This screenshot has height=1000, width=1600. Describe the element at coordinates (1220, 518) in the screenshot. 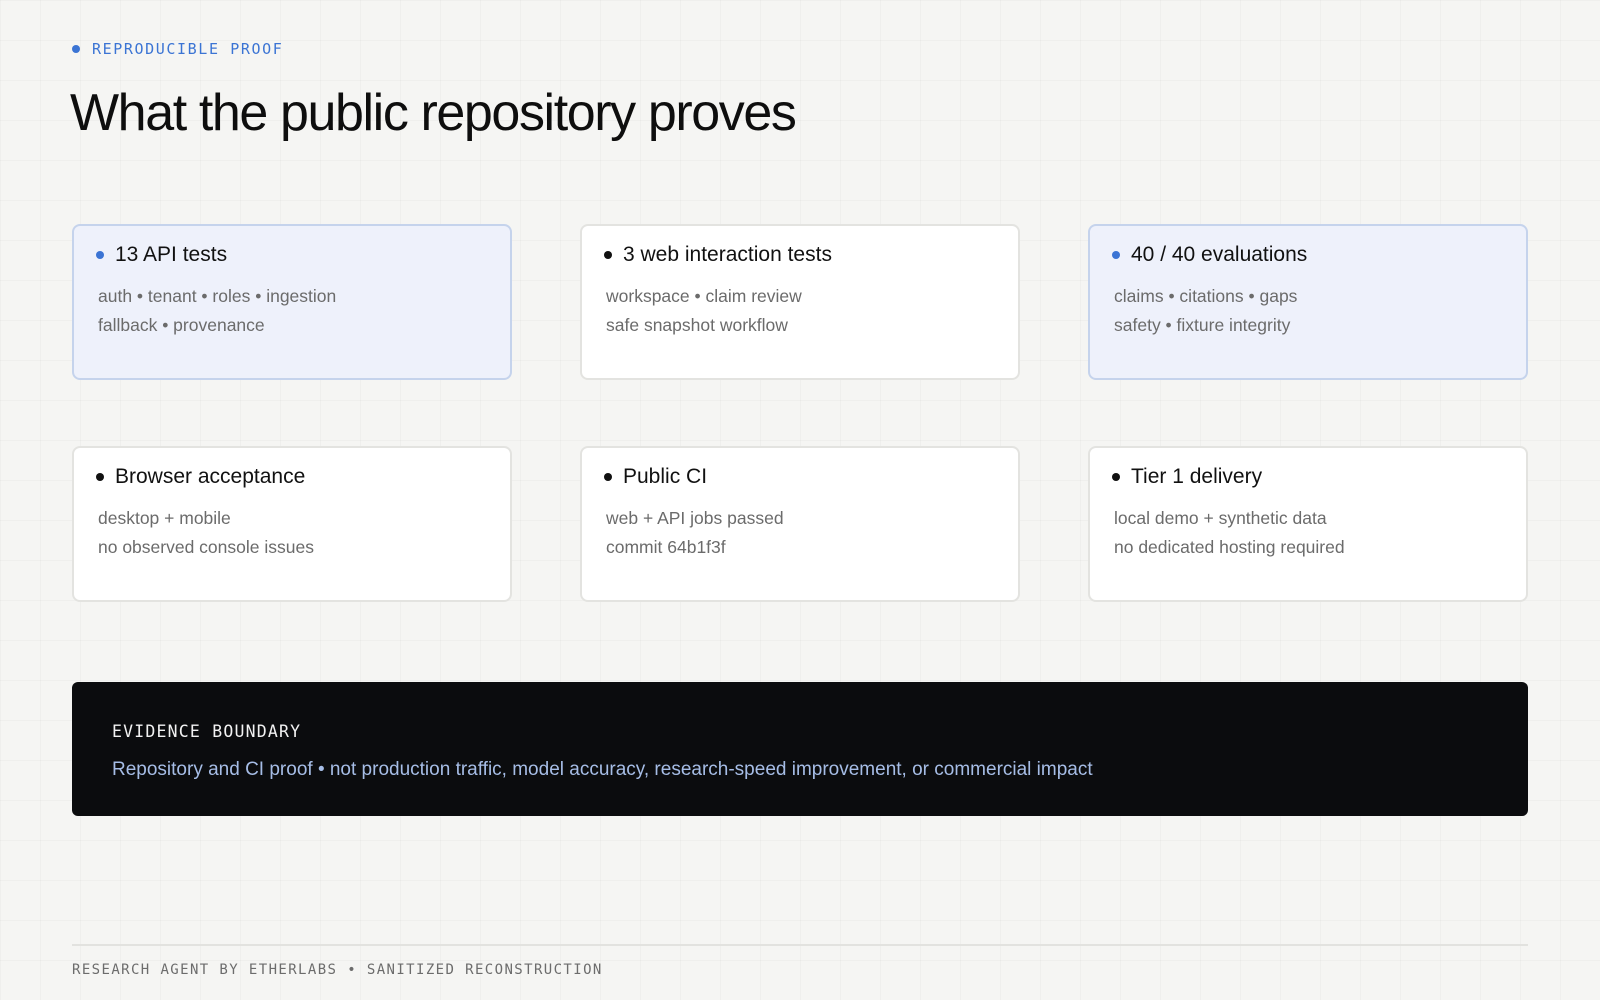

I see `proof-card-detail: local demo + synthetic data` at that location.